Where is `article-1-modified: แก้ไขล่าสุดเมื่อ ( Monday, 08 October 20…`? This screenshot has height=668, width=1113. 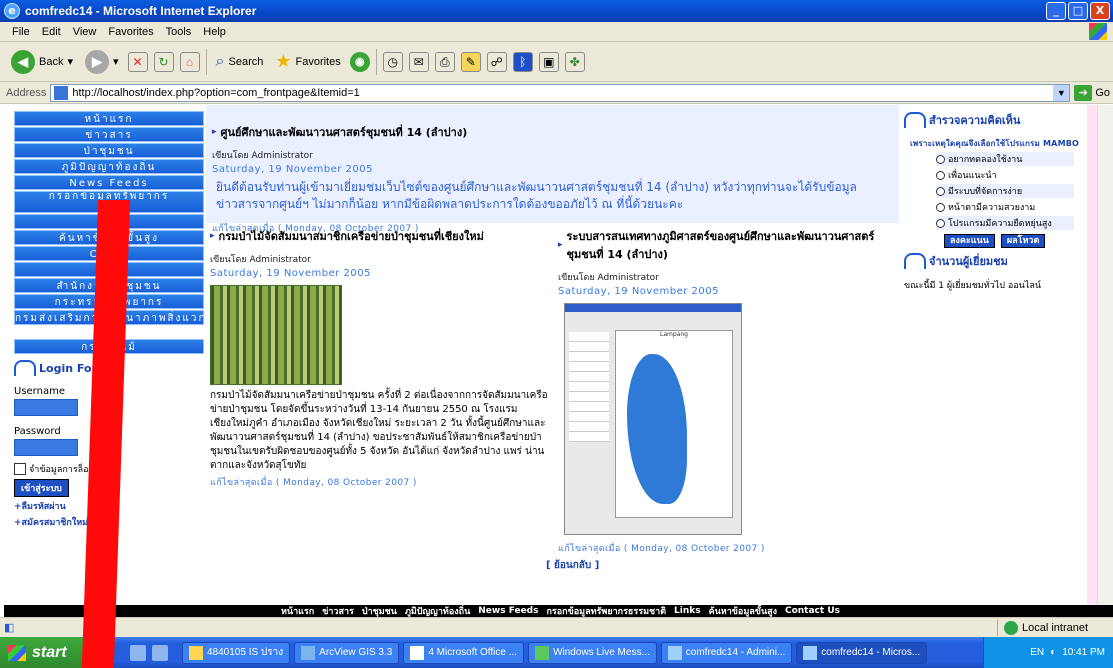
article-1-modified: แก้ไขล่าสุดเมื่อ ( Monday, 08 October 20… is located at coordinates (313, 483).